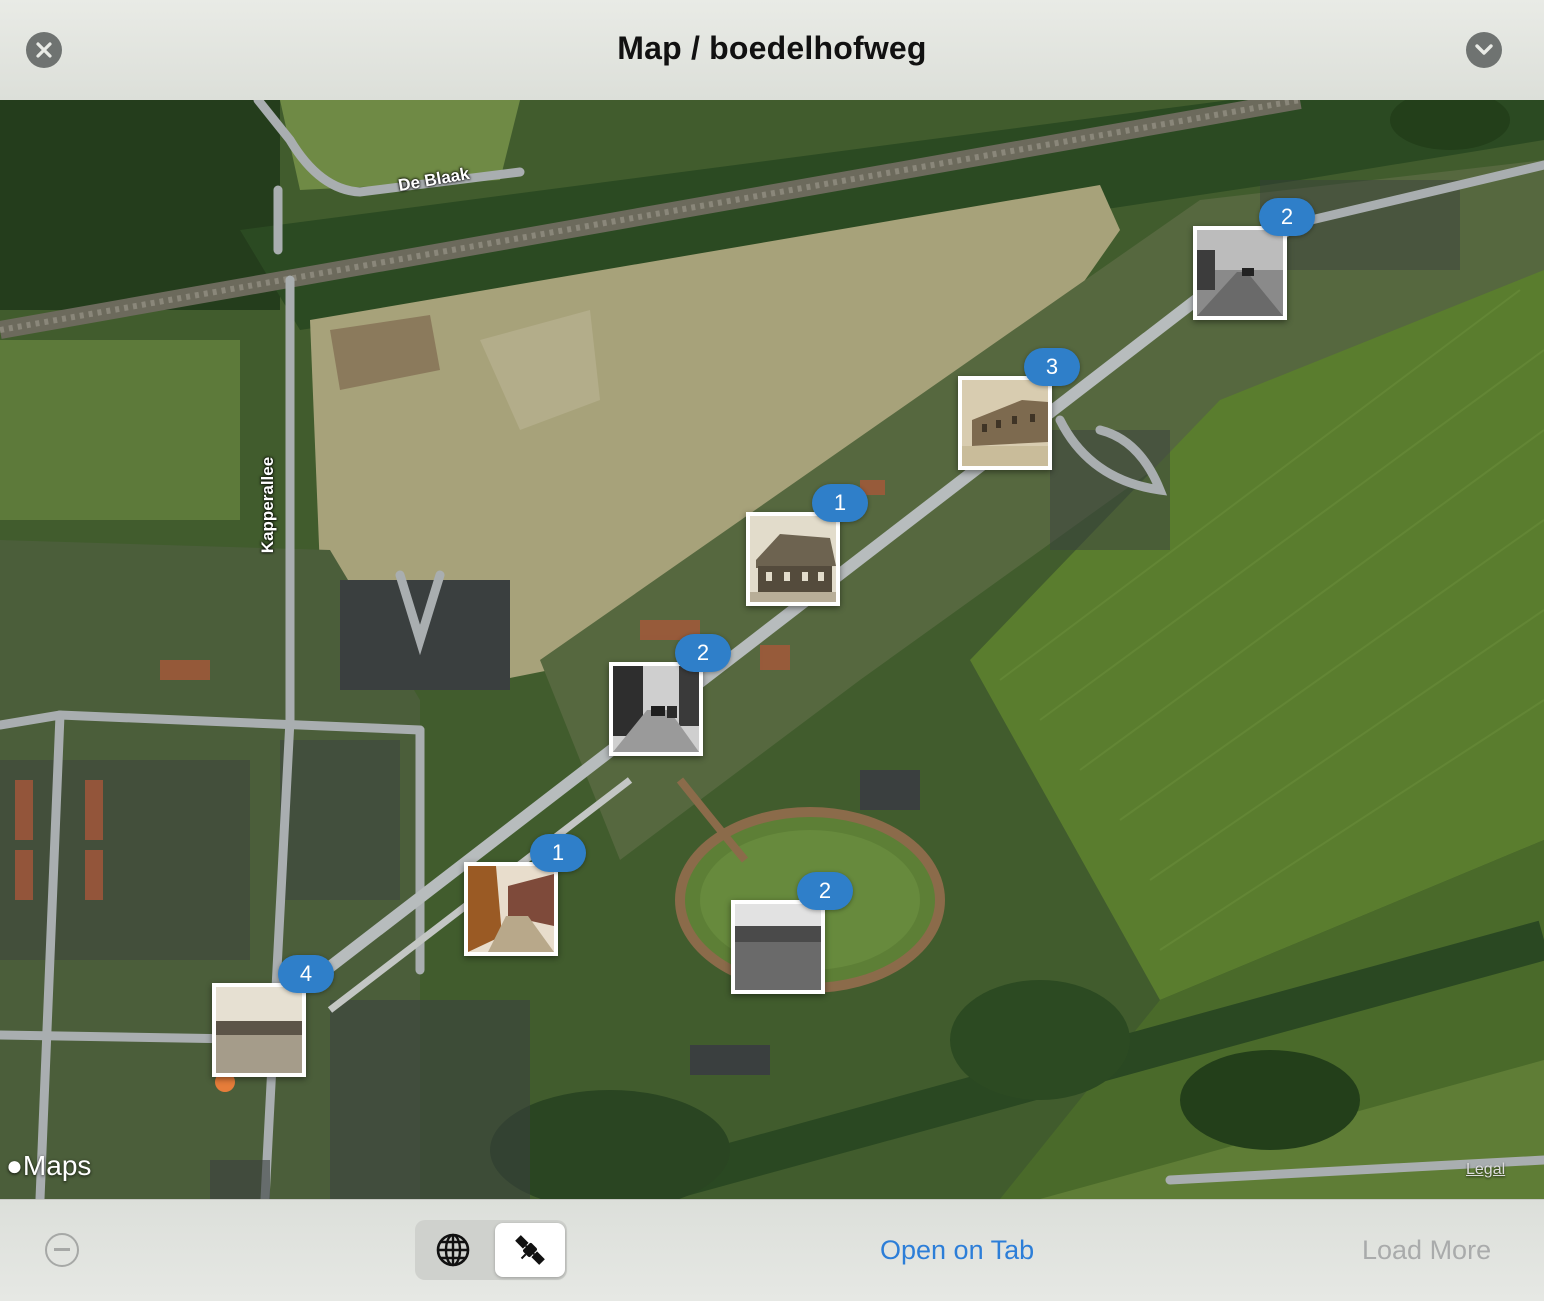  I want to click on title-bar: Map / boedelhofweg, so click(772, 50).